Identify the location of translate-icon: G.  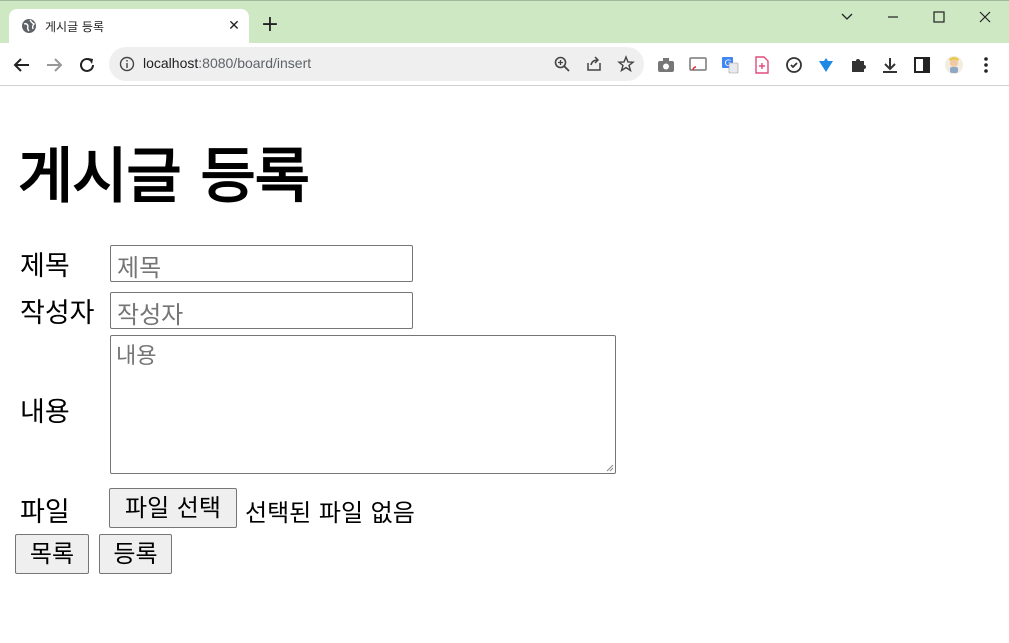
(730, 65).